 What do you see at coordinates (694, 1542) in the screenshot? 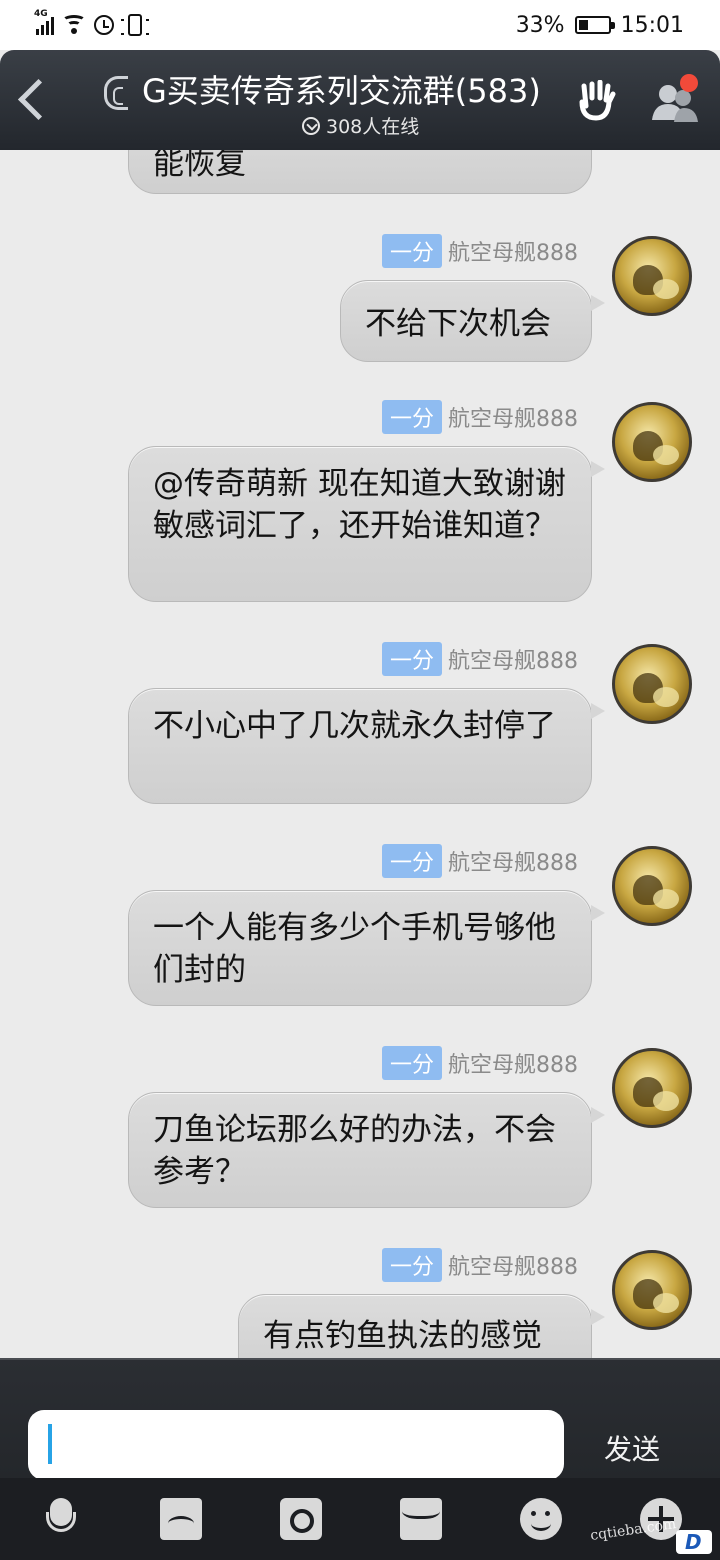
I see `watermark-logo` at bounding box center [694, 1542].